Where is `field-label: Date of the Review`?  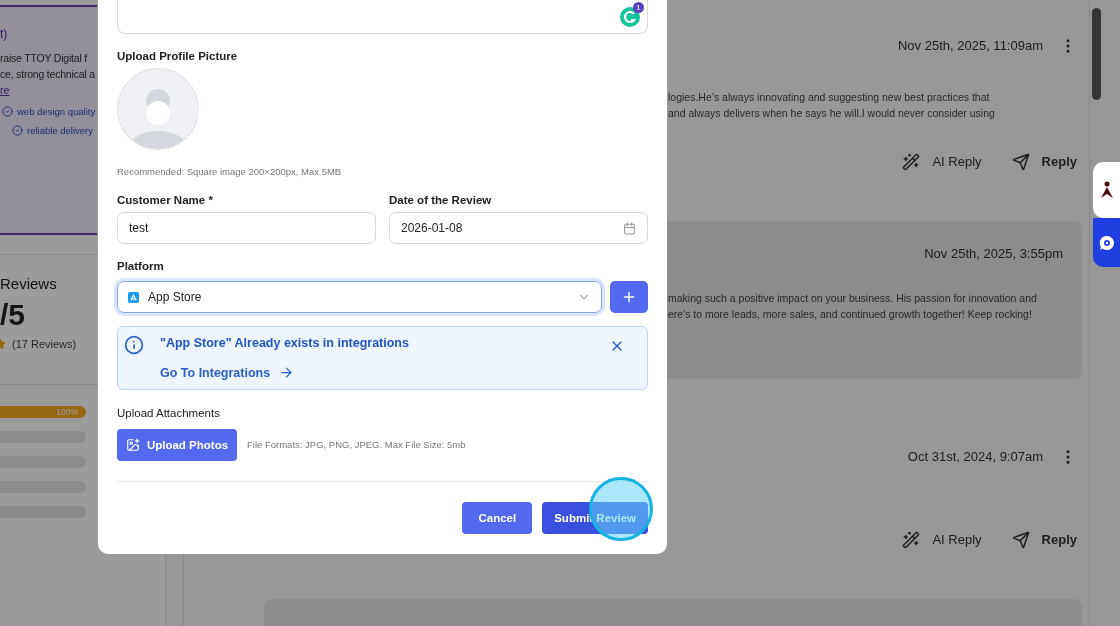
field-label: Date of the Review is located at coordinates (441, 200).